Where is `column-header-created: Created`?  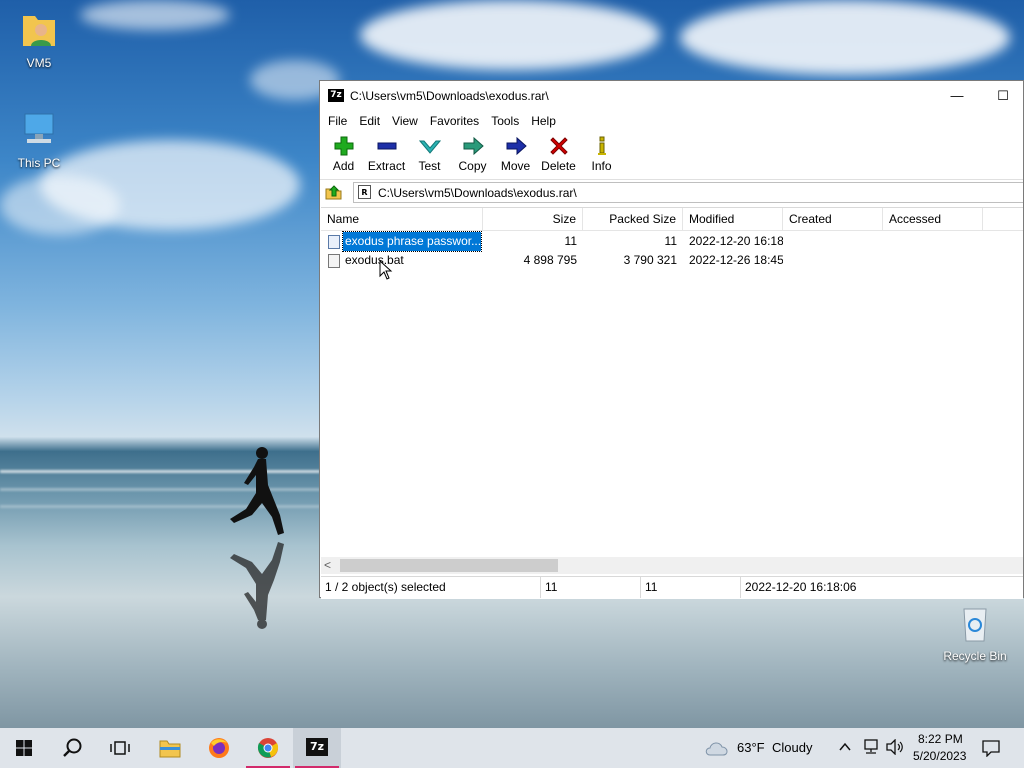
column-header-created: Created is located at coordinates (833, 219).